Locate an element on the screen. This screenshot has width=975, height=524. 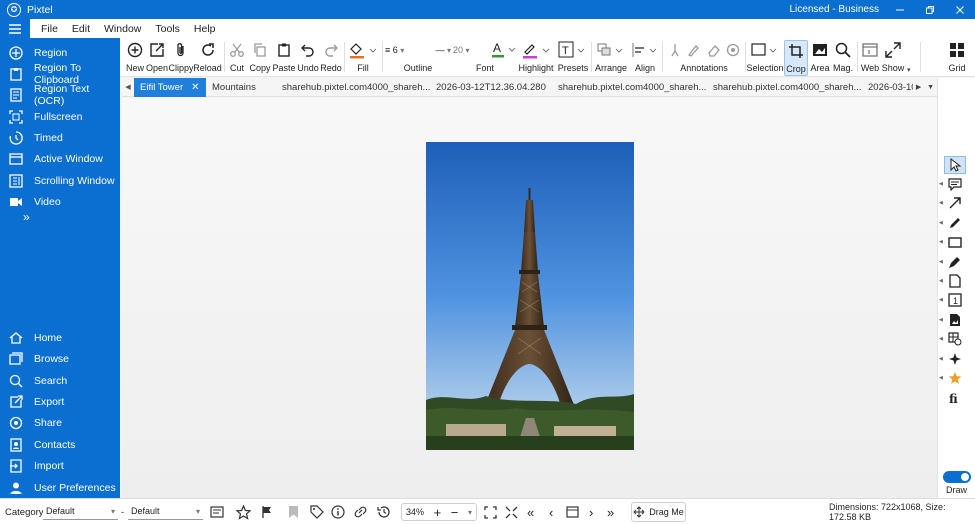
arrange-dropdown: Arrange is located at coordinates (611, 58).